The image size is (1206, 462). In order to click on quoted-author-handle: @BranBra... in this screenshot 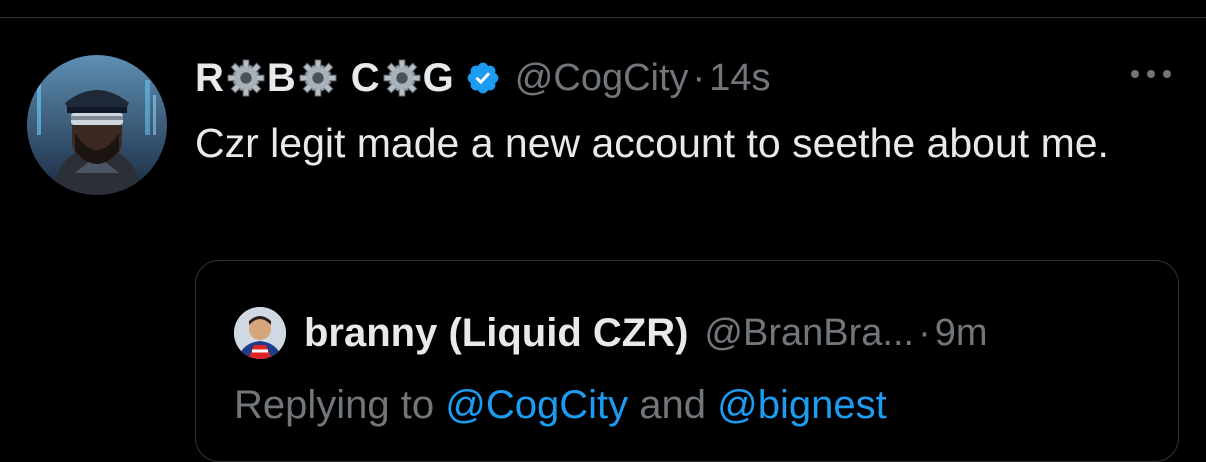, I will do `click(809, 333)`.